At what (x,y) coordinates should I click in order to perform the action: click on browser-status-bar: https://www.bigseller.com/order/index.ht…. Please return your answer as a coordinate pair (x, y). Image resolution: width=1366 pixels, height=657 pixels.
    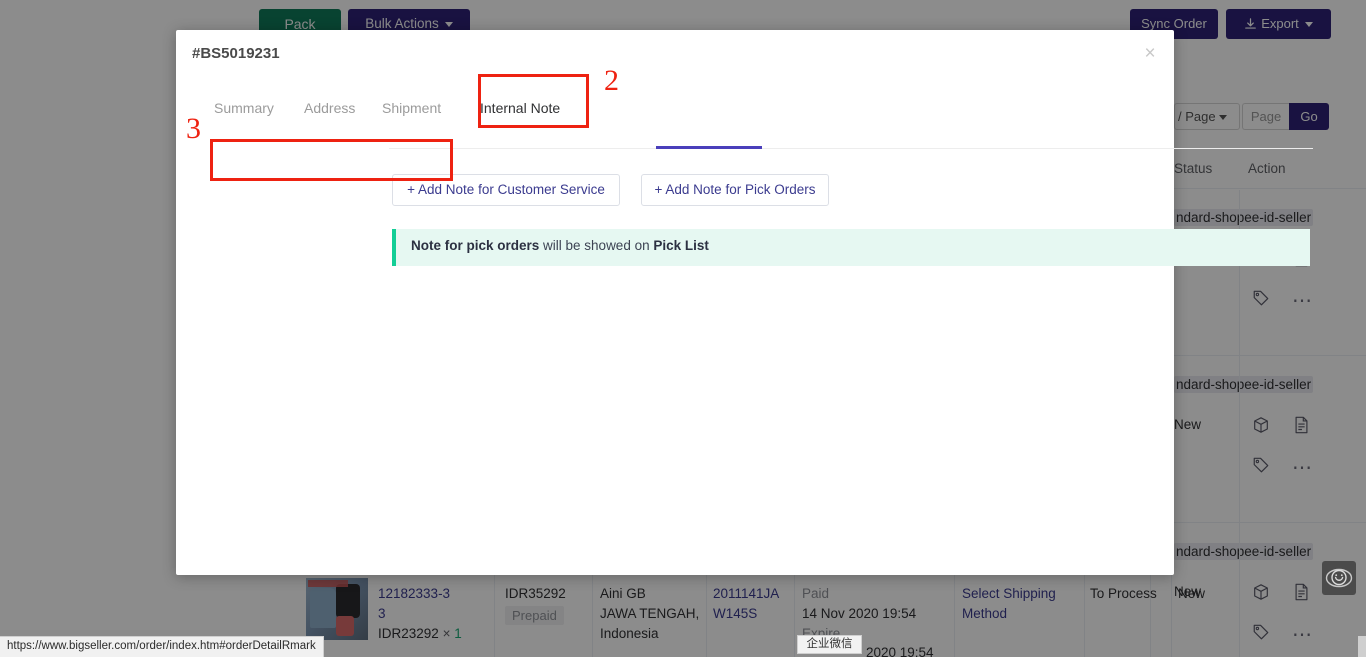
    Looking at the image, I should click on (162, 646).